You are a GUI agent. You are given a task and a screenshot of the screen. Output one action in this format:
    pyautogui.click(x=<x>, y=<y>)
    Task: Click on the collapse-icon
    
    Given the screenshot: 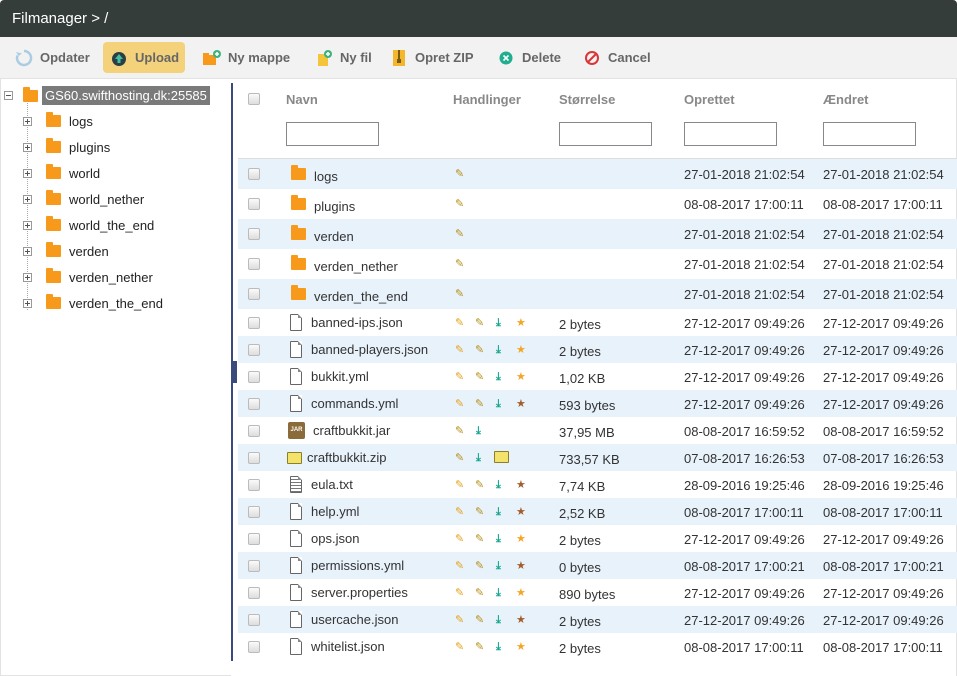 What is the action you would take?
    pyautogui.click(x=8, y=95)
    